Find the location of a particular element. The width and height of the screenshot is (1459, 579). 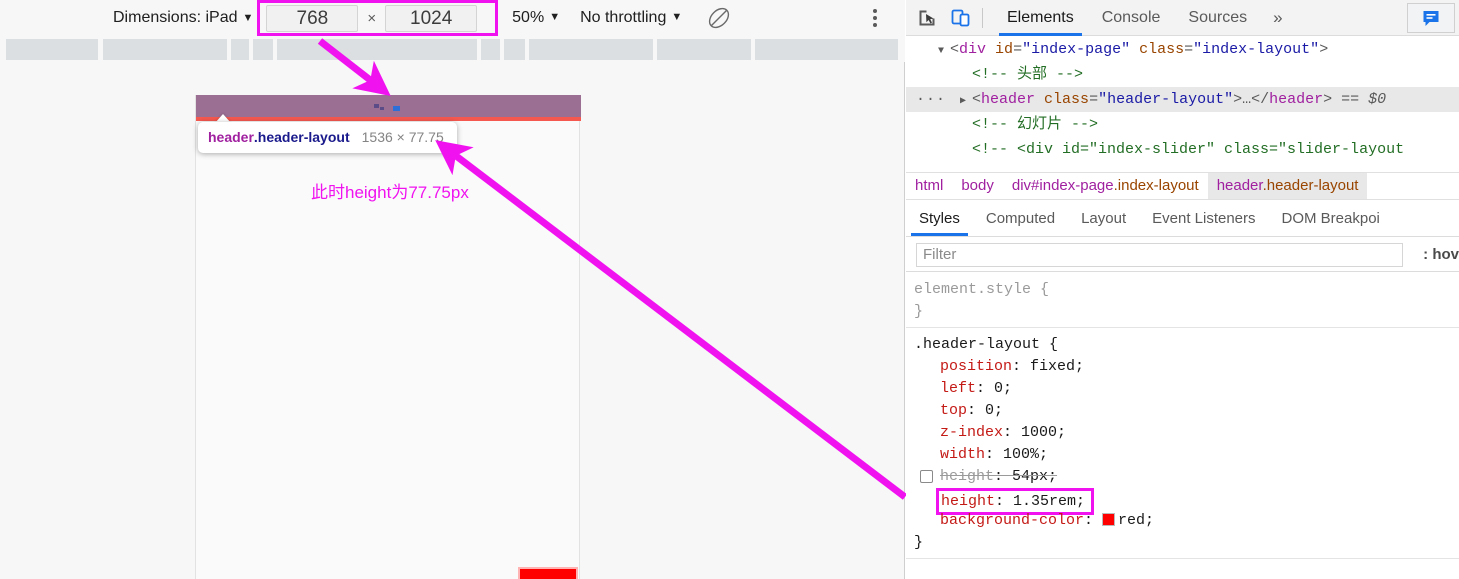

breadcrumb-item: body is located at coordinates (977, 186).